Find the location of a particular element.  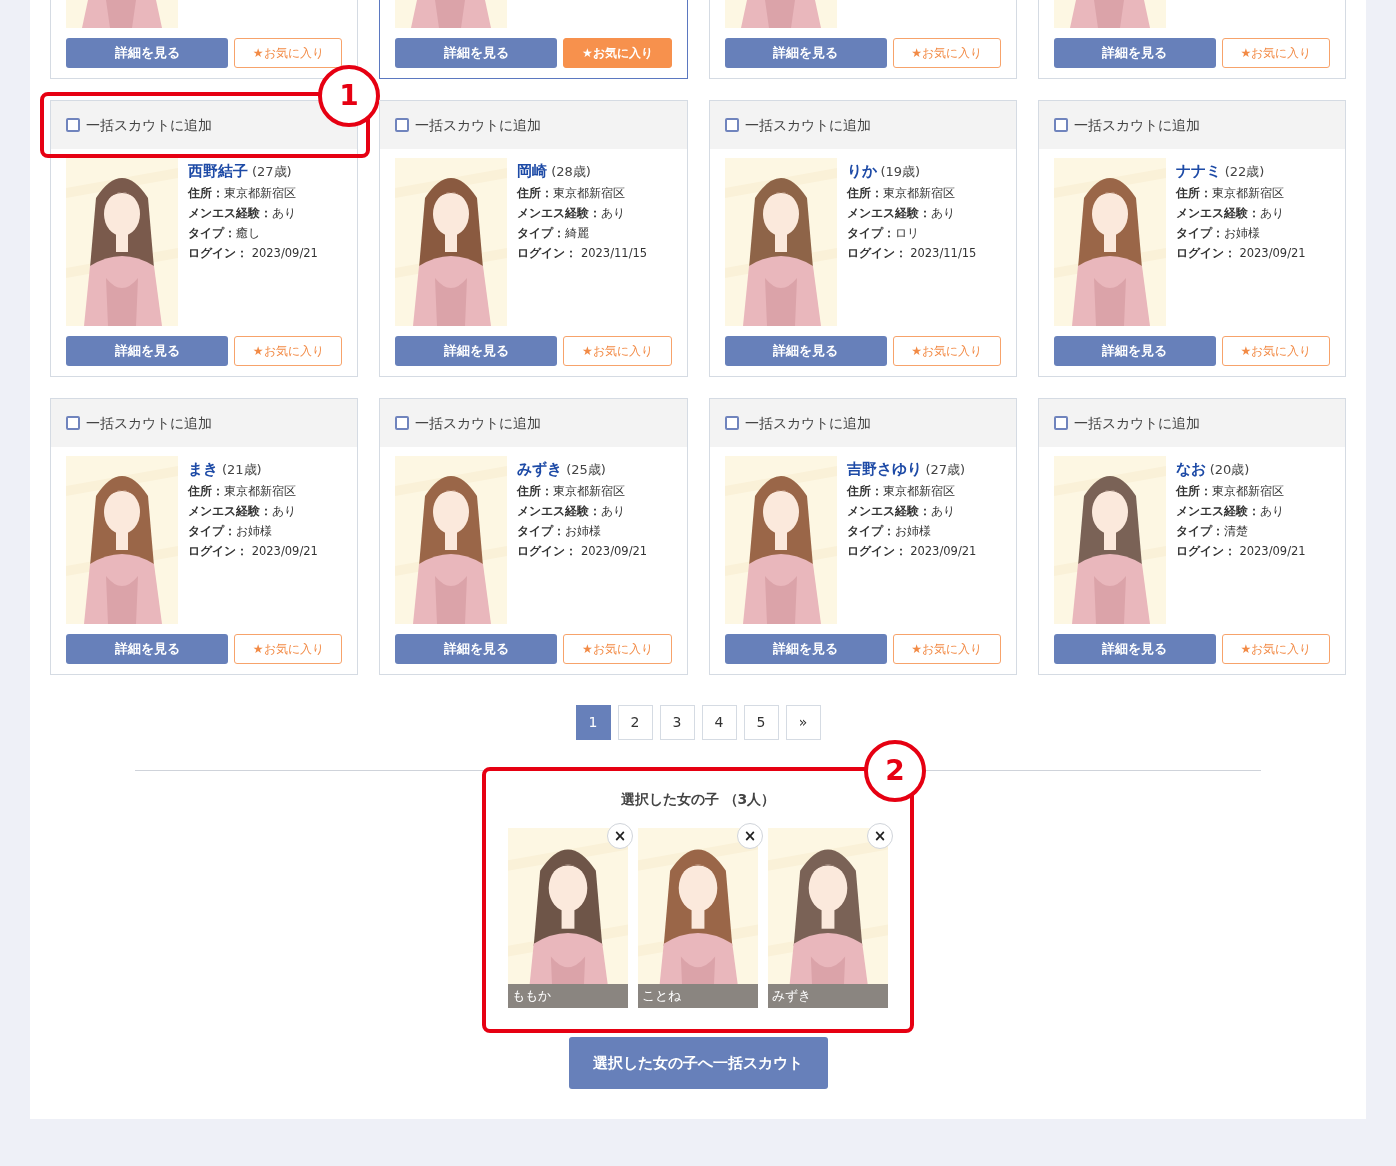

detail-text: タイプ：癒し is located at coordinates (224, 233).